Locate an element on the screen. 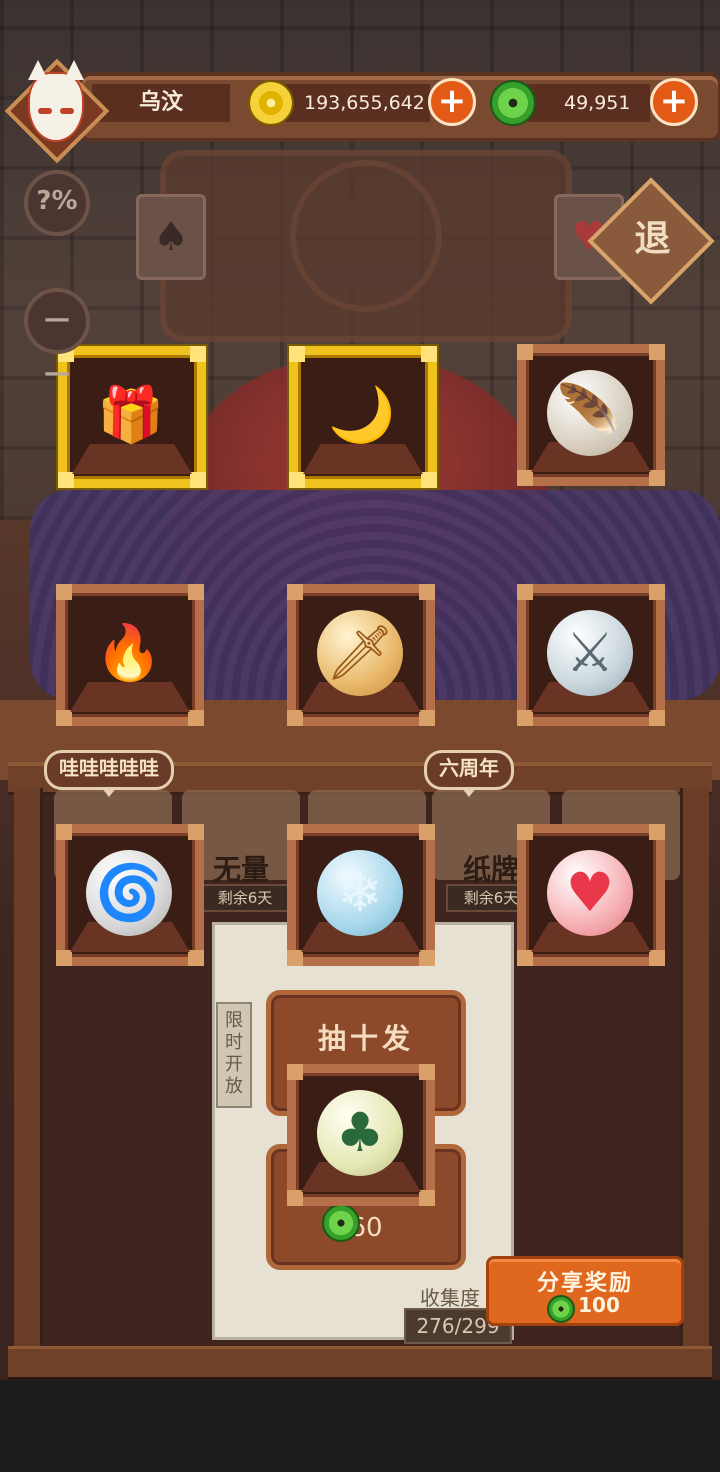  spade-hanging-card-icon: ♠ is located at coordinates (171, 237).